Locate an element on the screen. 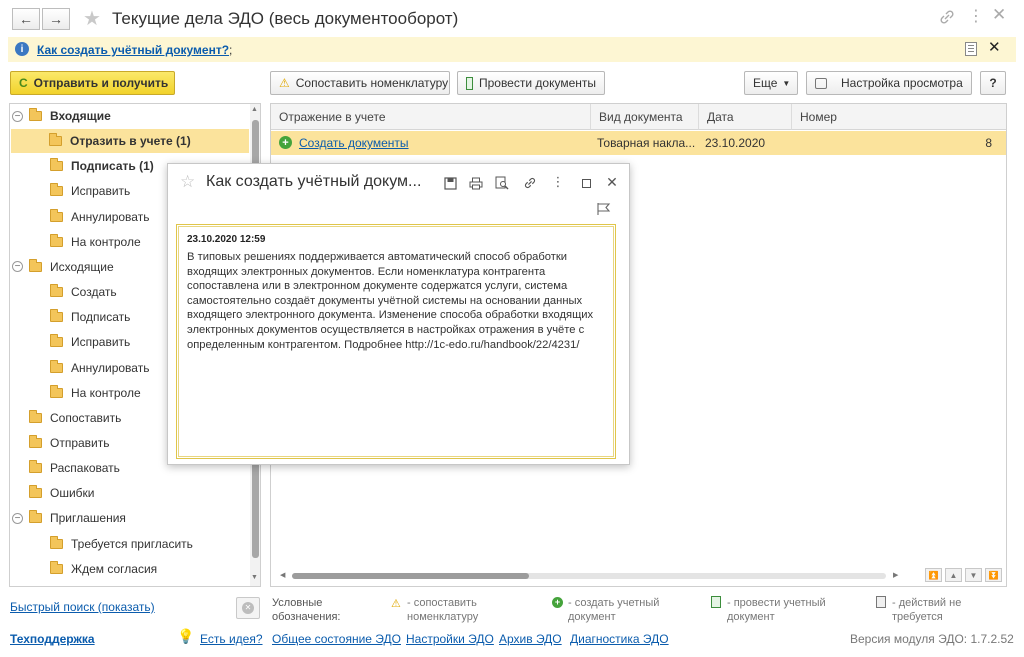  document-icon is located at coordinates (971, 49).